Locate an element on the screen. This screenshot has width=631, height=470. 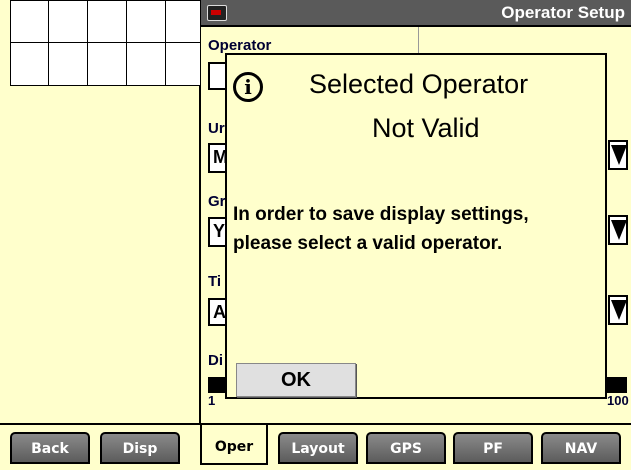
units-label: Ur is located at coordinates (216, 128).